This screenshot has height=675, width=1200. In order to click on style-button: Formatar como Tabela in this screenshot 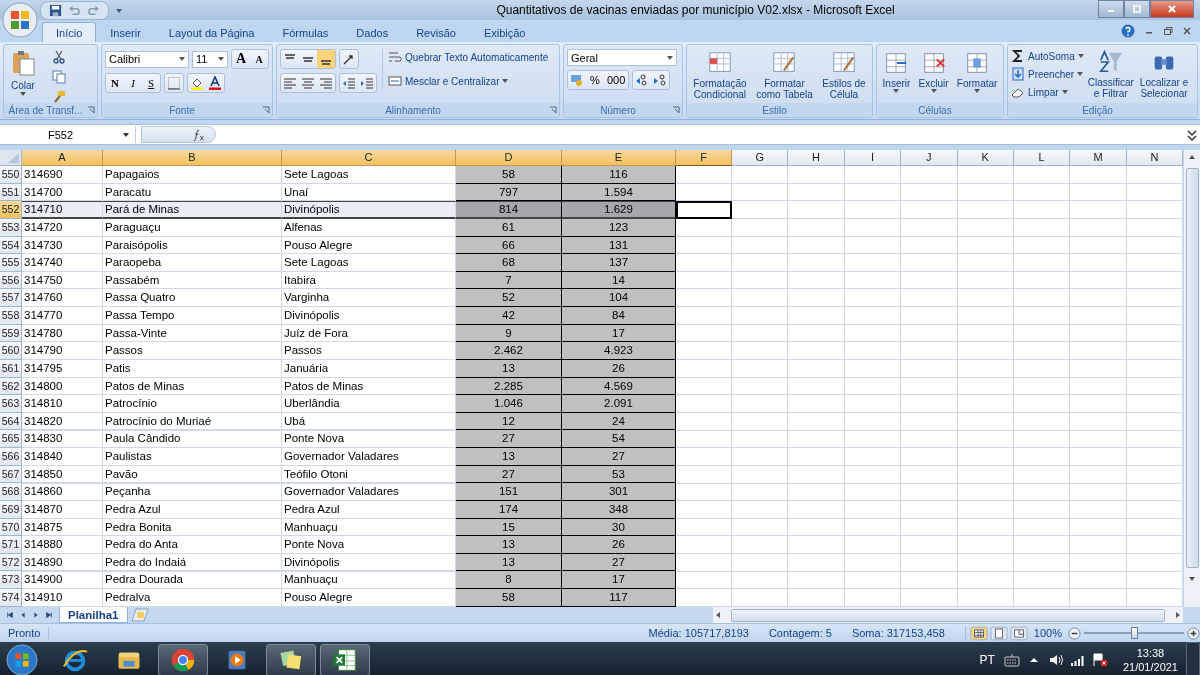, I will do `click(784, 75)`.